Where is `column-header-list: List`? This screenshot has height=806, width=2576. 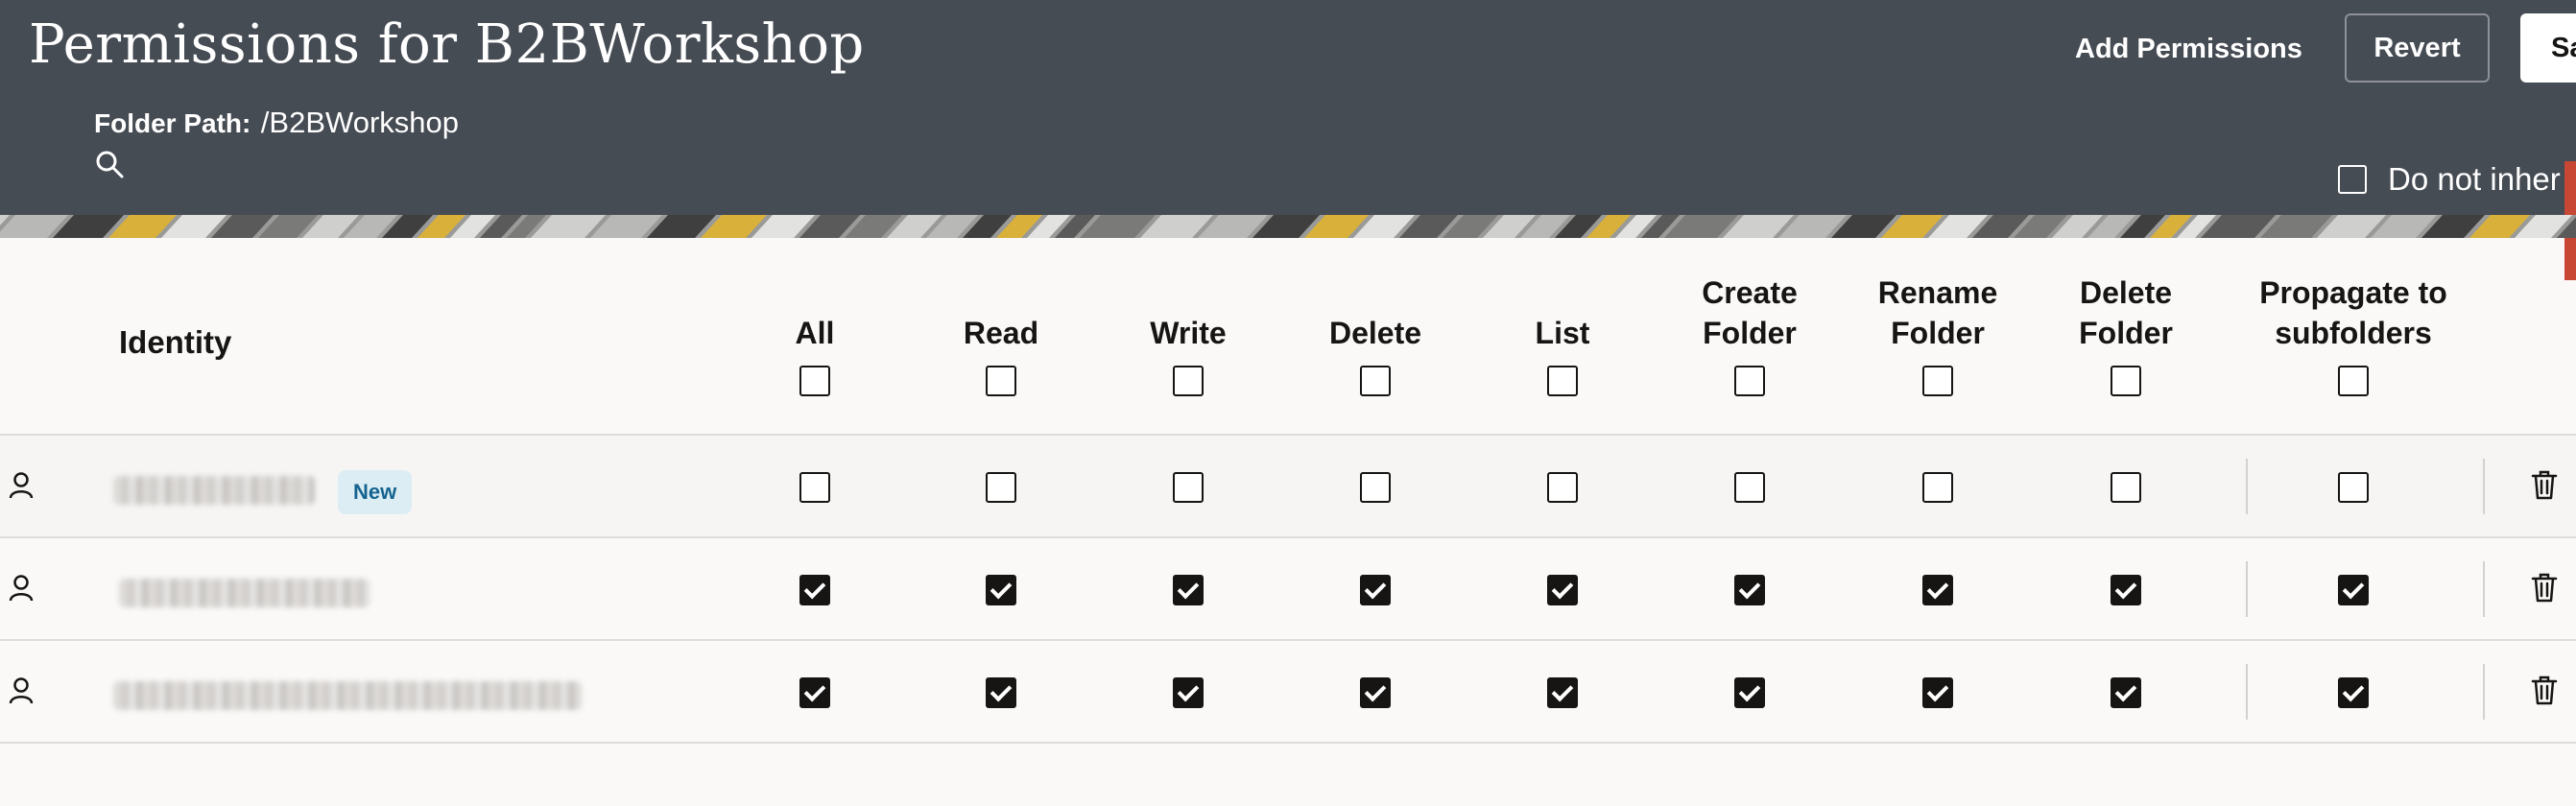 column-header-list: List is located at coordinates (1563, 313).